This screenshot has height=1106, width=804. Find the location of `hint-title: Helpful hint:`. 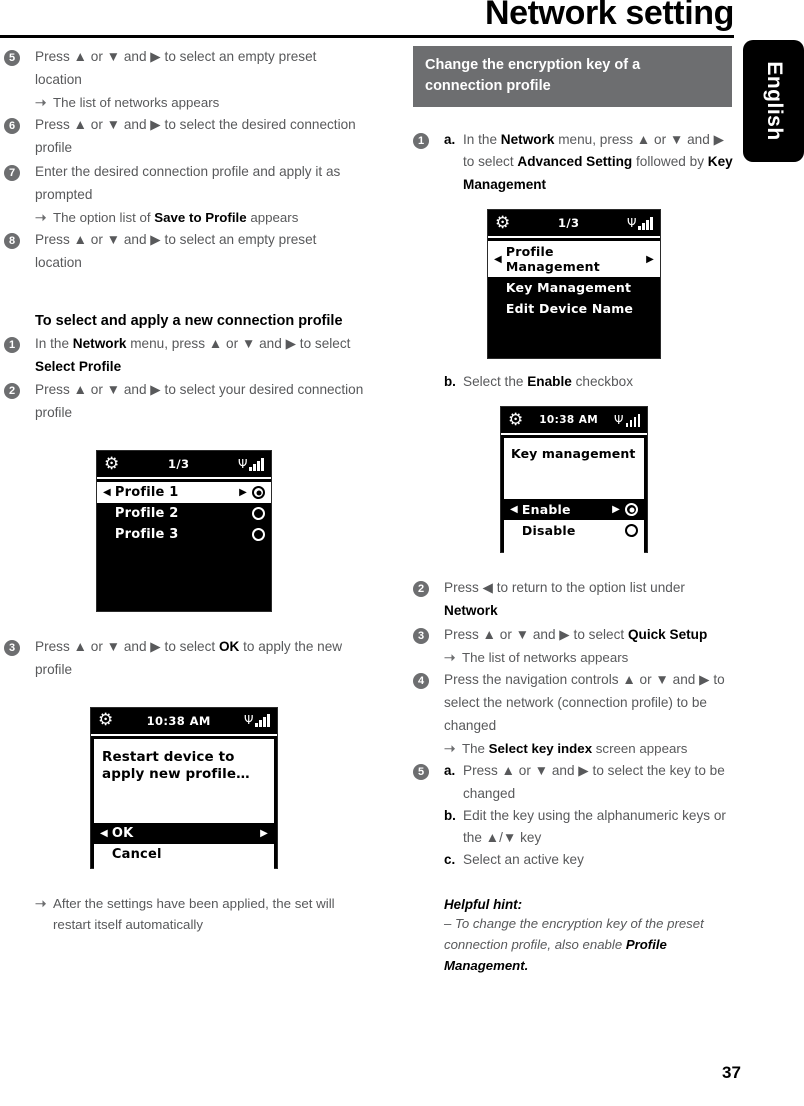

hint-title: Helpful hint: is located at coordinates (483, 904).